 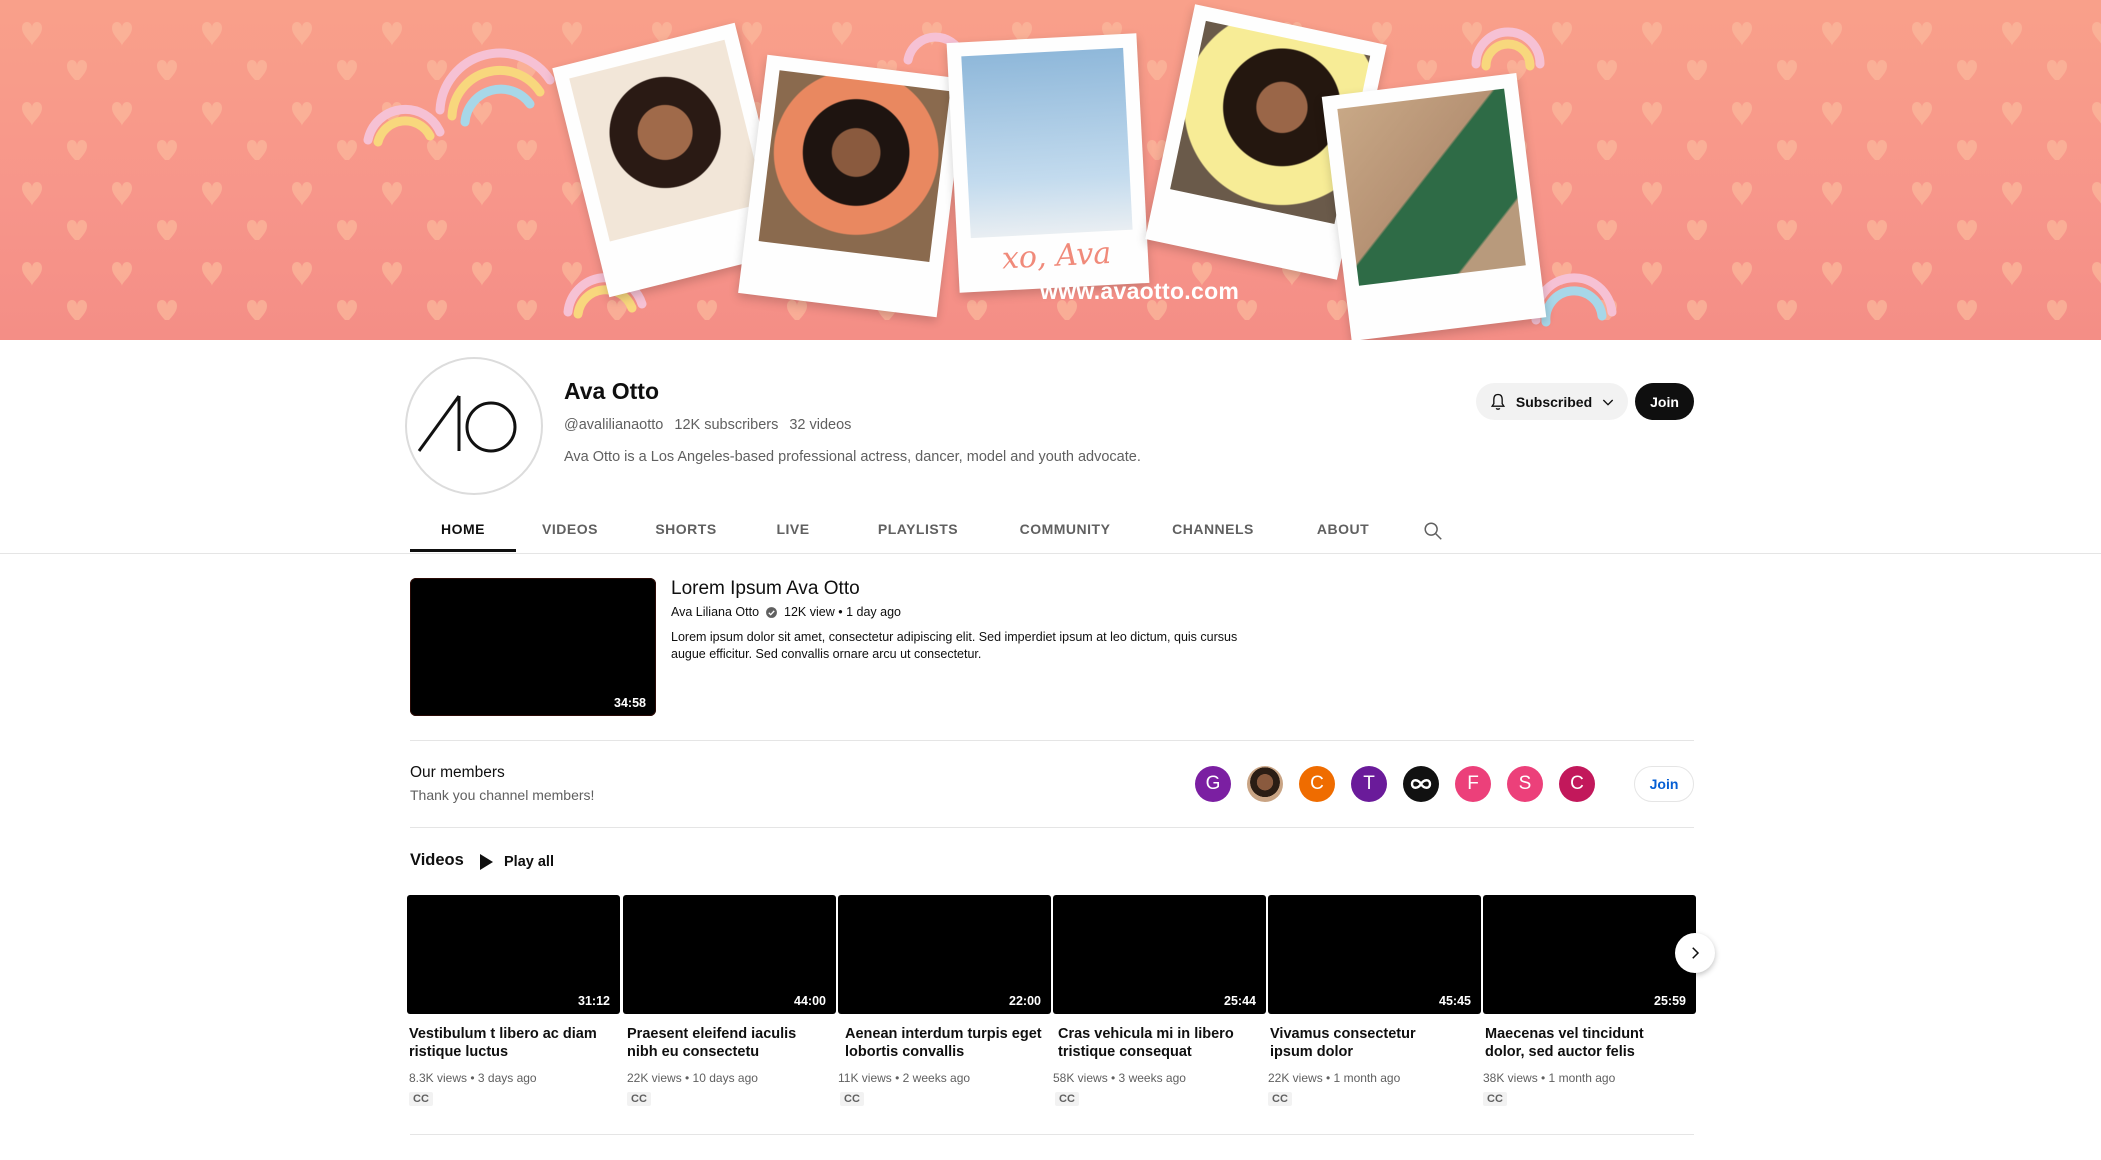 What do you see at coordinates (1159, 954) in the screenshot?
I see `video-thumbnail: 25:44` at bounding box center [1159, 954].